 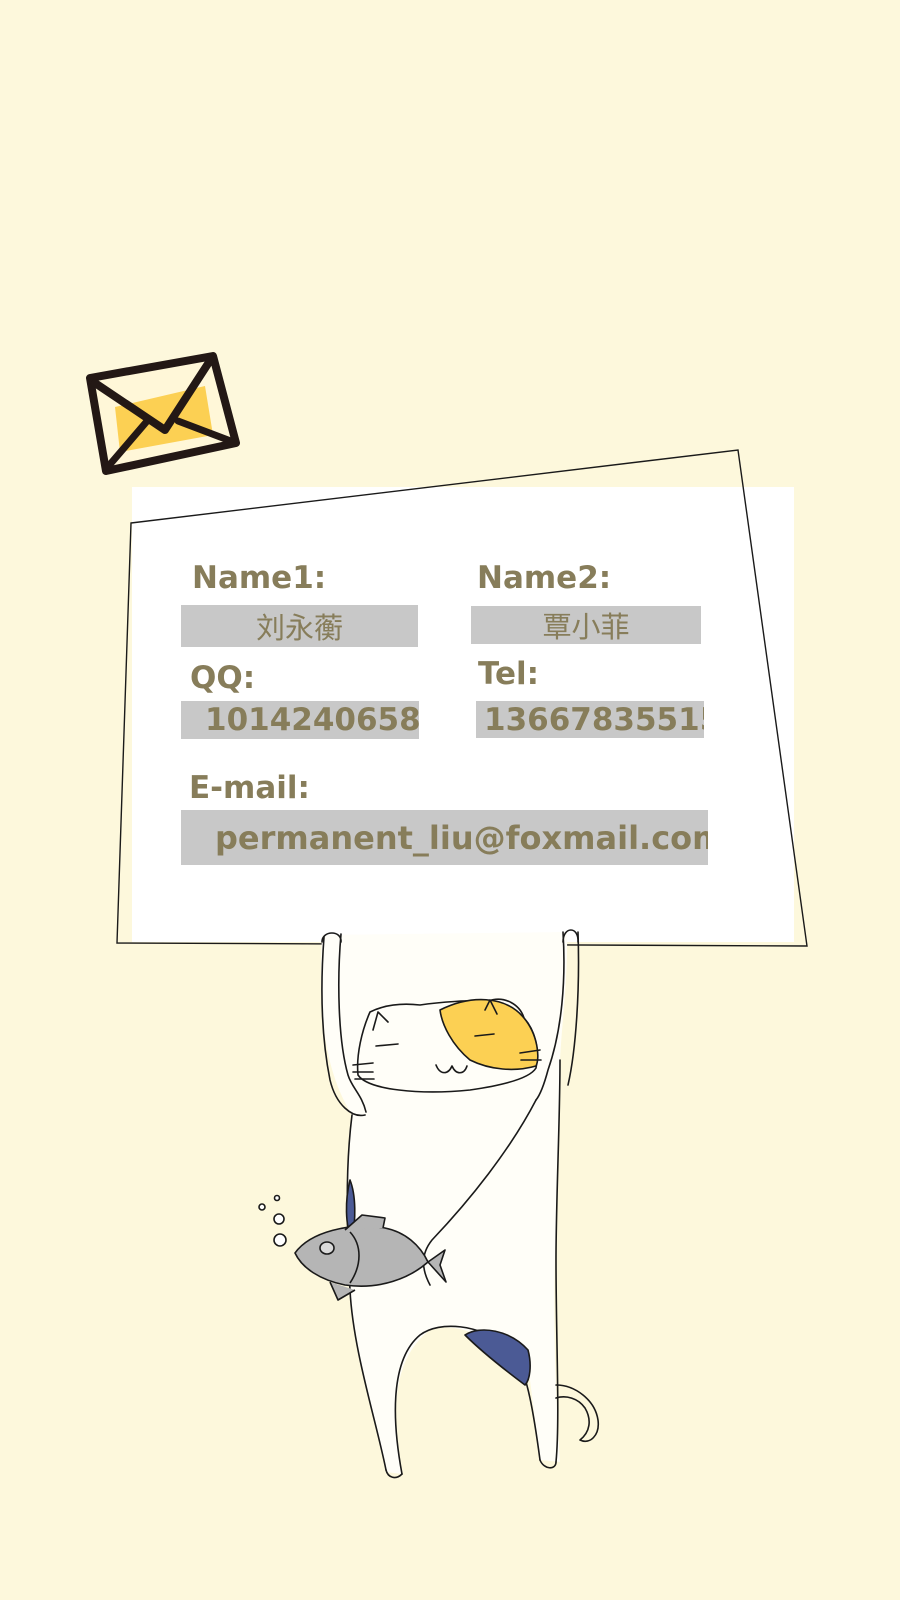 What do you see at coordinates (509, 674) in the screenshot?
I see `tel-label: Tel:` at bounding box center [509, 674].